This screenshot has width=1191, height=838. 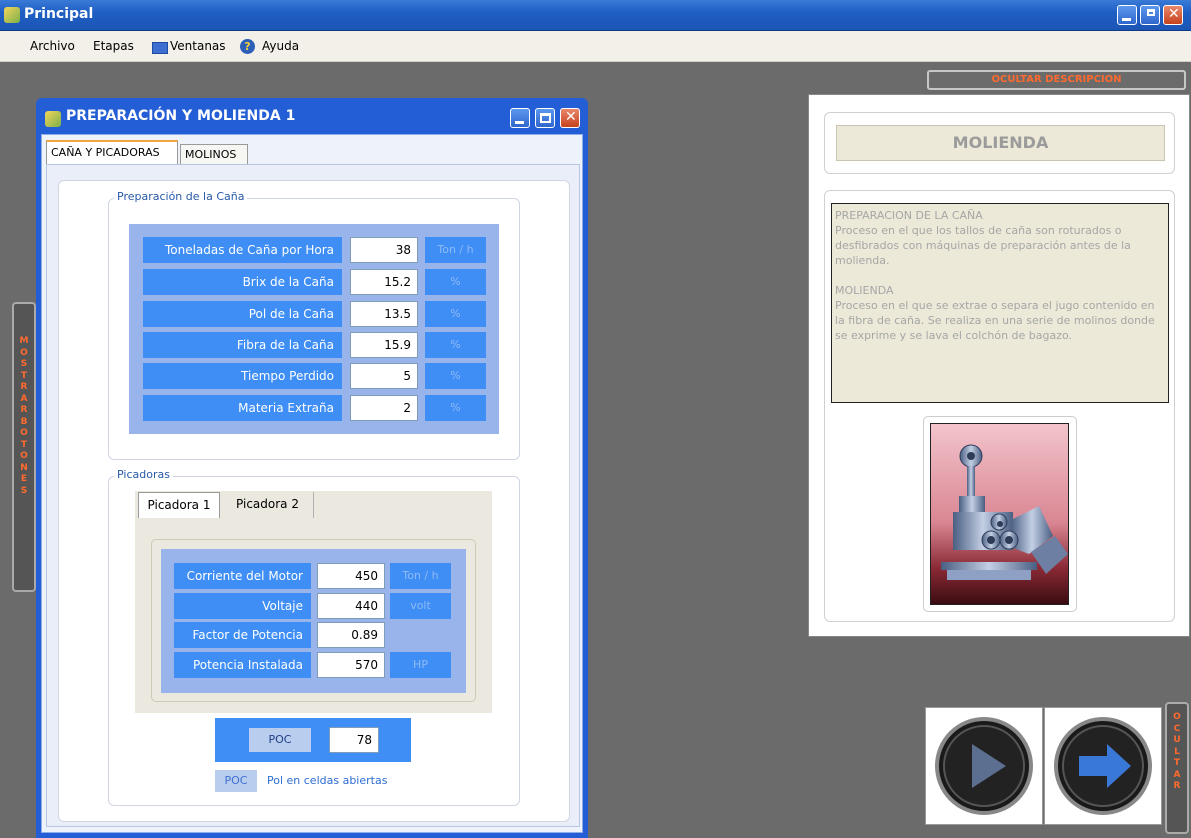 I want to click on restore-icon, so click(x=1151, y=12).